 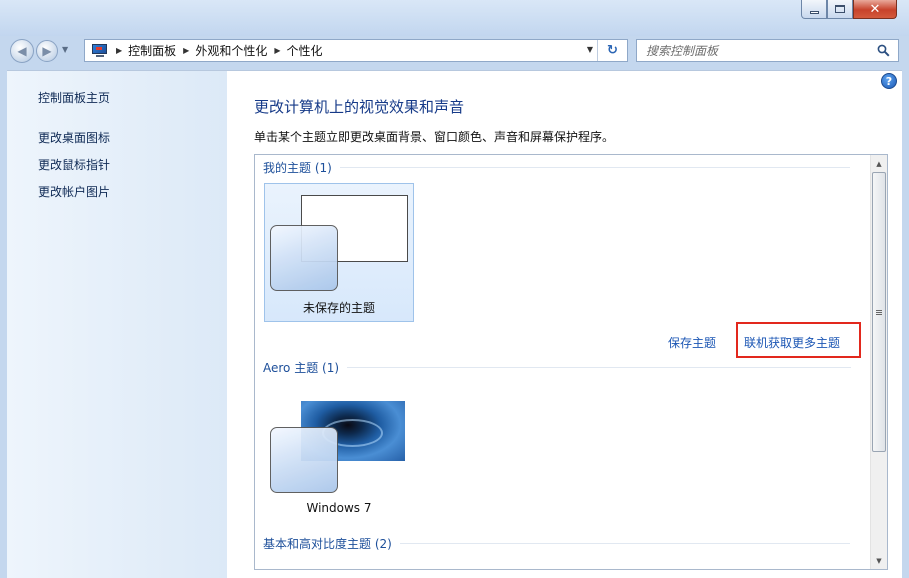 I want to click on section-basic-high-contrast-themes: 基本和高对比度主题 (2), so click(x=556, y=543).